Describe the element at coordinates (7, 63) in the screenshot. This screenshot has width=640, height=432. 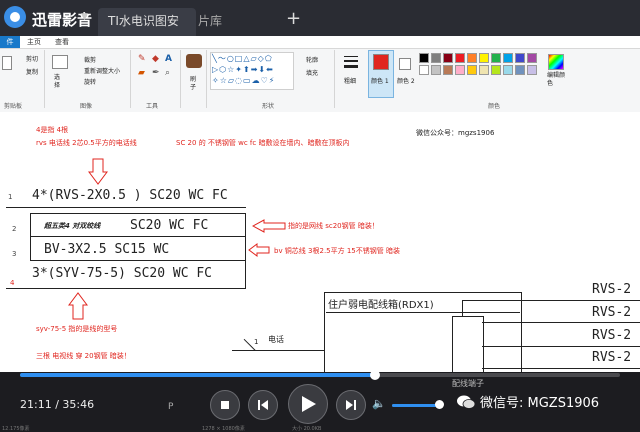
I see `paste-icon` at that location.